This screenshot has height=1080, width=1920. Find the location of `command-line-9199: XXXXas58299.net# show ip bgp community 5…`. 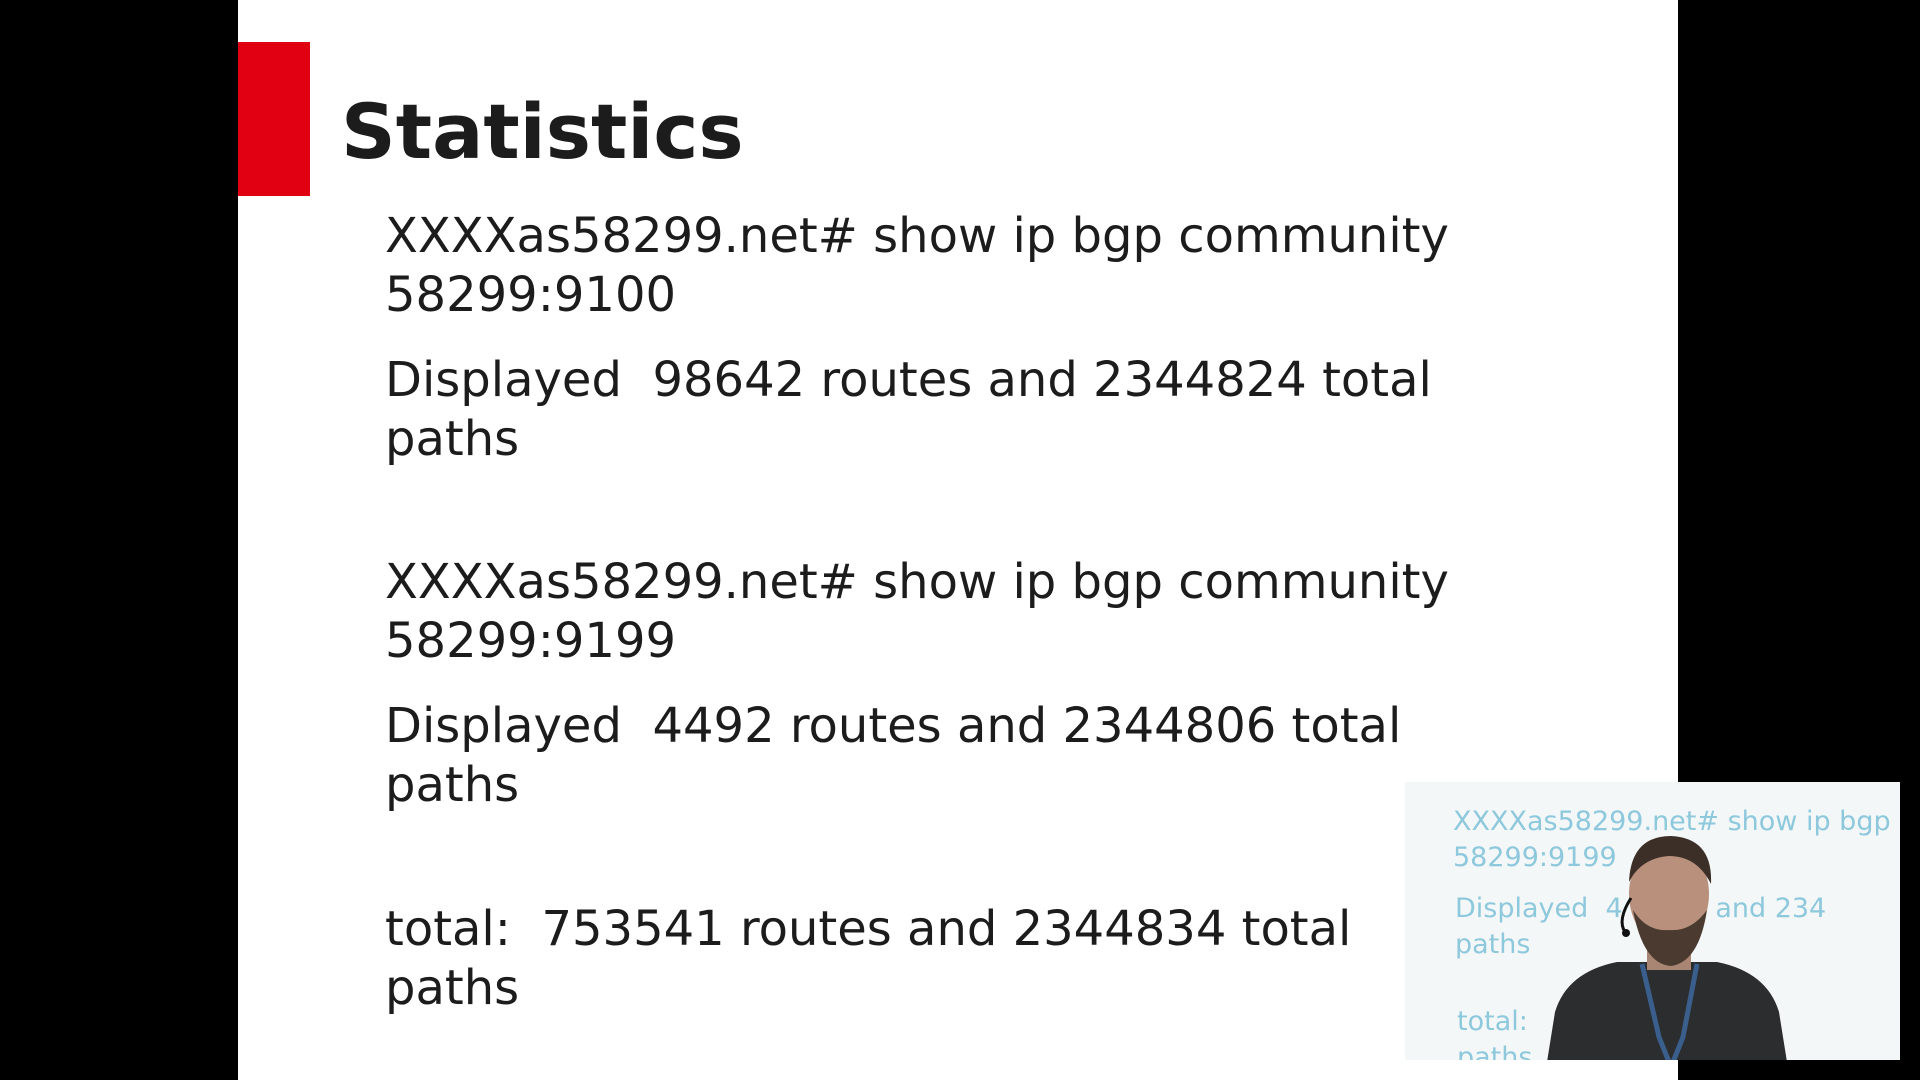

command-line-9199: XXXXas58299.net# show ip bgp community 5… is located at coordinates (917, 611).